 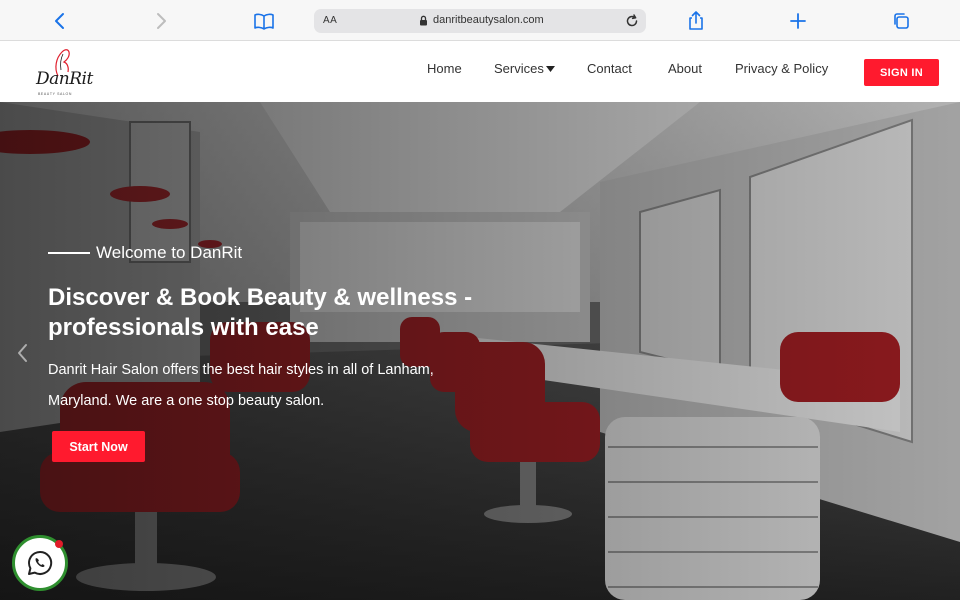 What do you see at coordinates (901, 72) in the screenshot?
I see `sign-in-button: SIGN IN` at bounding box center [901, 72].